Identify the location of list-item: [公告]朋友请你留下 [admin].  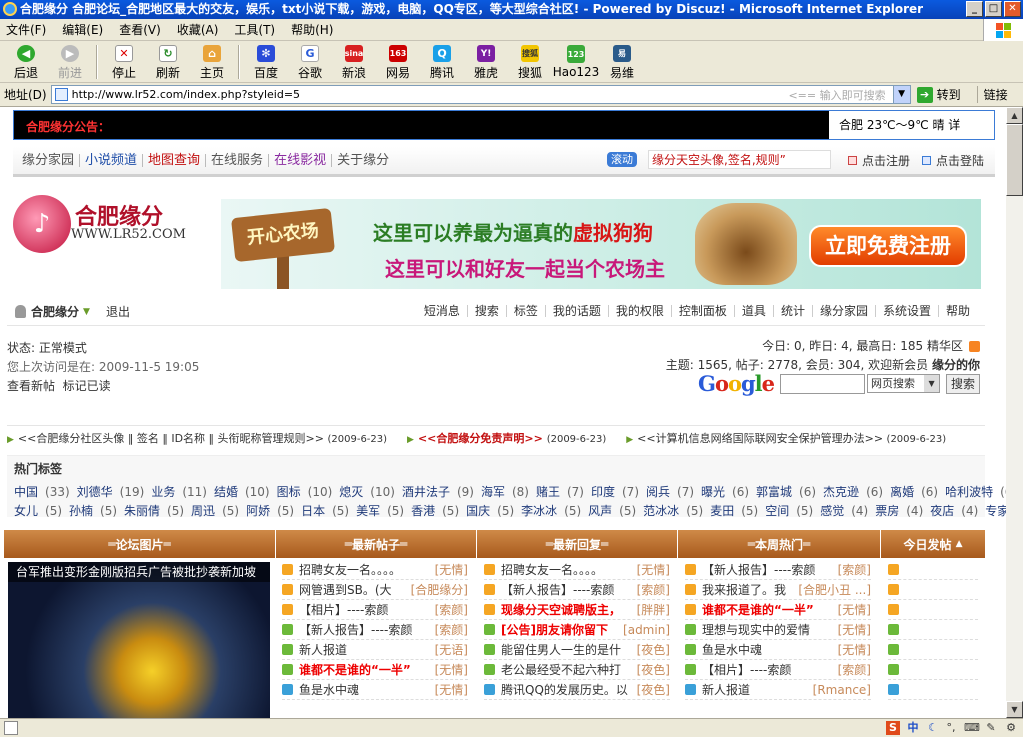
(577, 630).